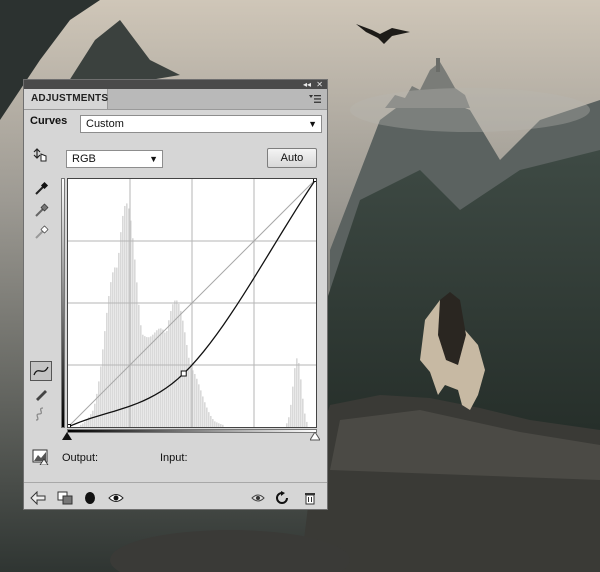 Image resolution: width=600 pixels, height=572 pixels. I want to click on view-previous-icon, so click(258, 498).